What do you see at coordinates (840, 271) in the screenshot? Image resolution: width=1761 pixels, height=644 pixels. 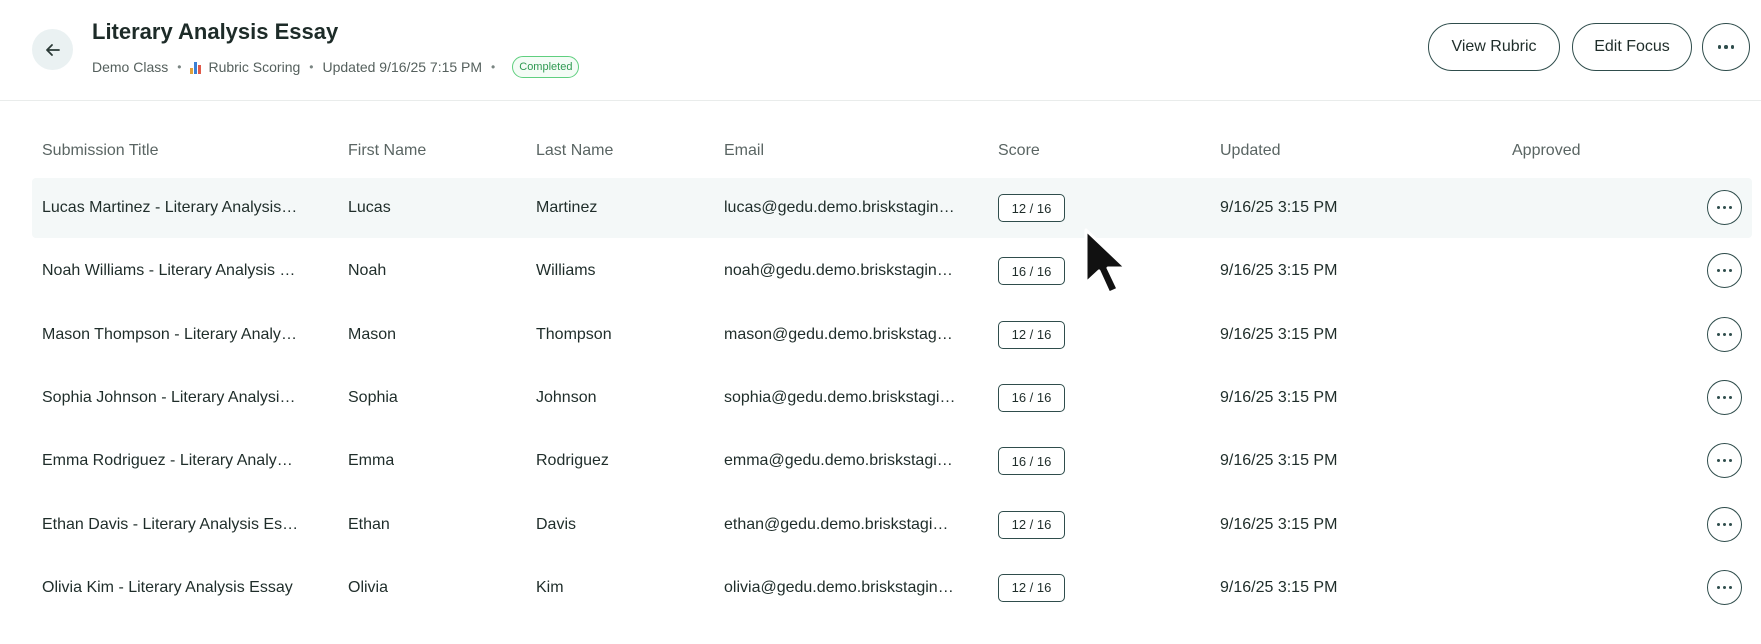 I see `email-cell: noah@gedu.demo.briskstaging.com` at bounding box center [840, 271].